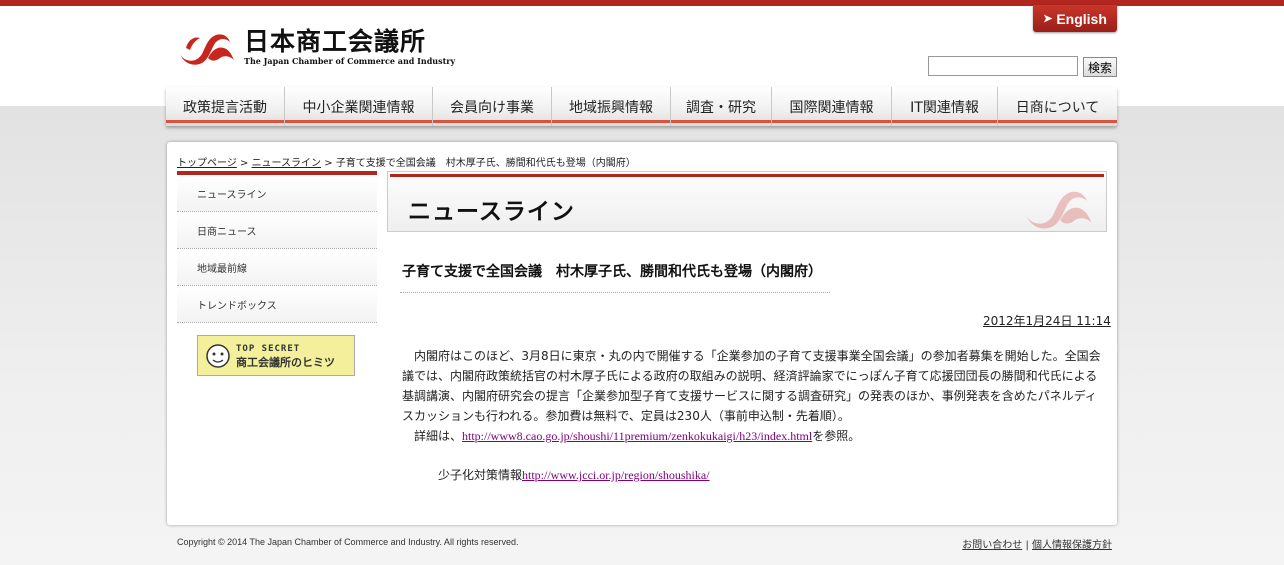  Describe the element at coordinates (992, 545) in the screenshot. I see `contact-link: お問い合わせ` at that location.